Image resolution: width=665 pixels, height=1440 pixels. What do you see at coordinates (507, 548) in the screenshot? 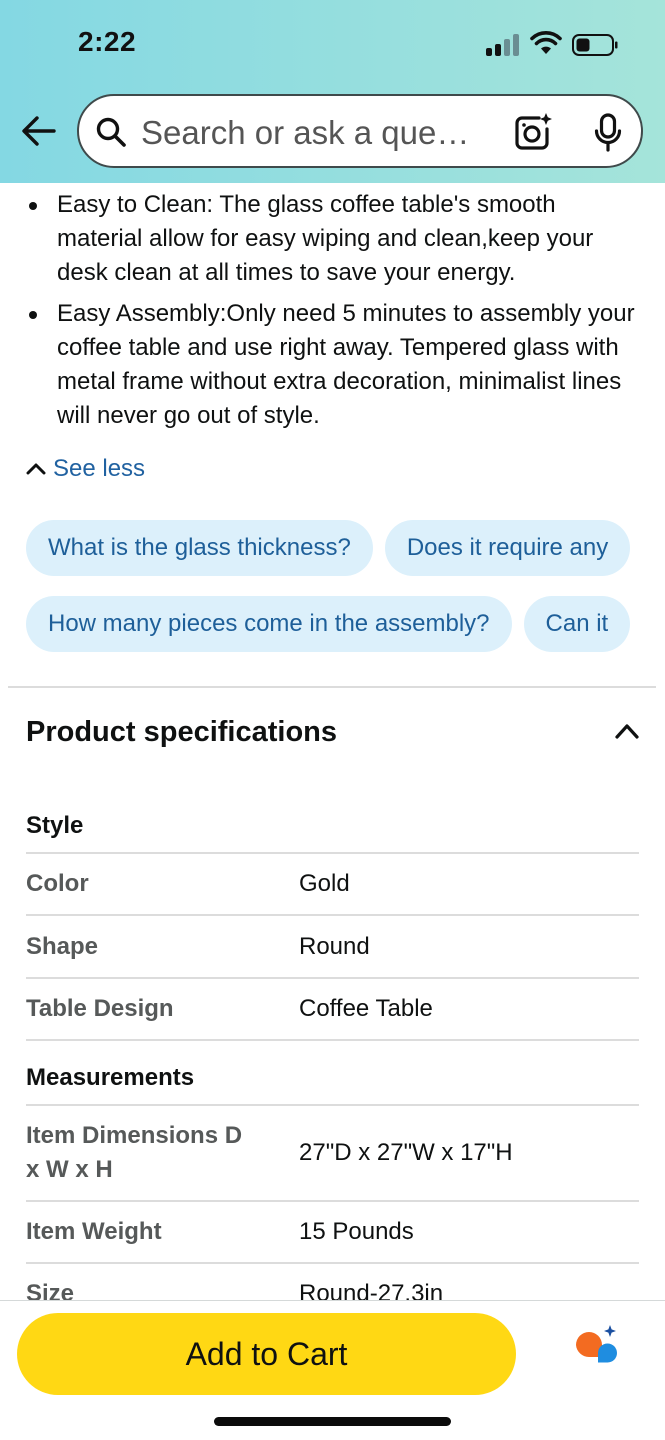
I see `question-chip: Does it require any` at bounding box center [507, 548].